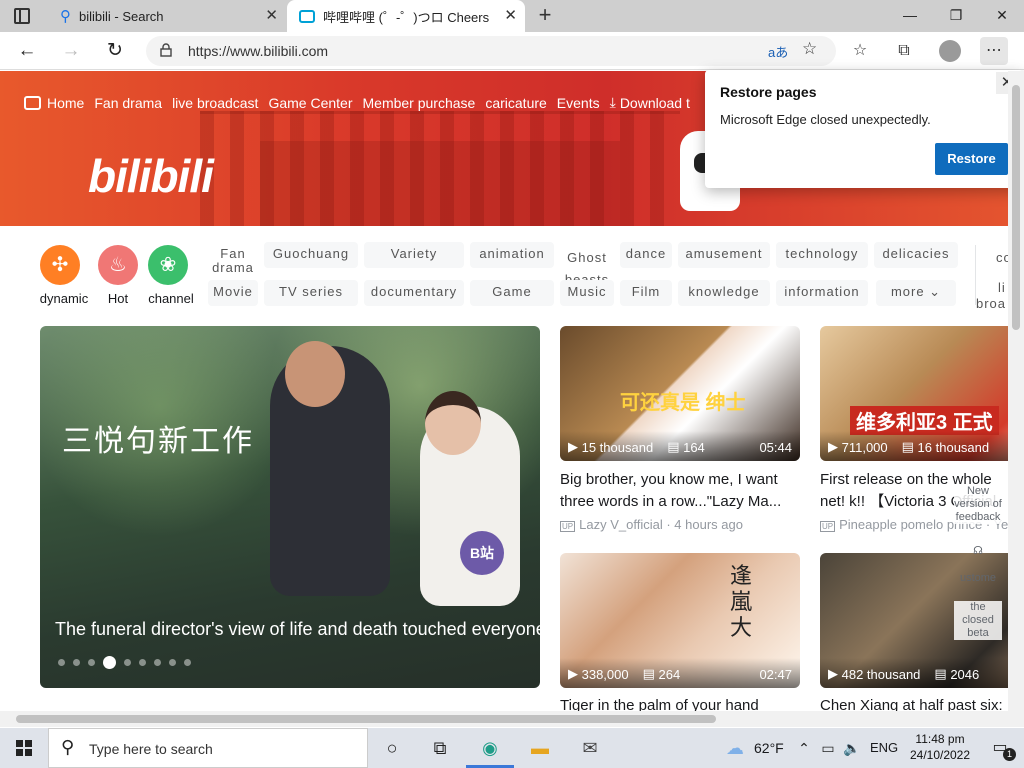  I want to click on minimize-button: —, so click(910, 16).